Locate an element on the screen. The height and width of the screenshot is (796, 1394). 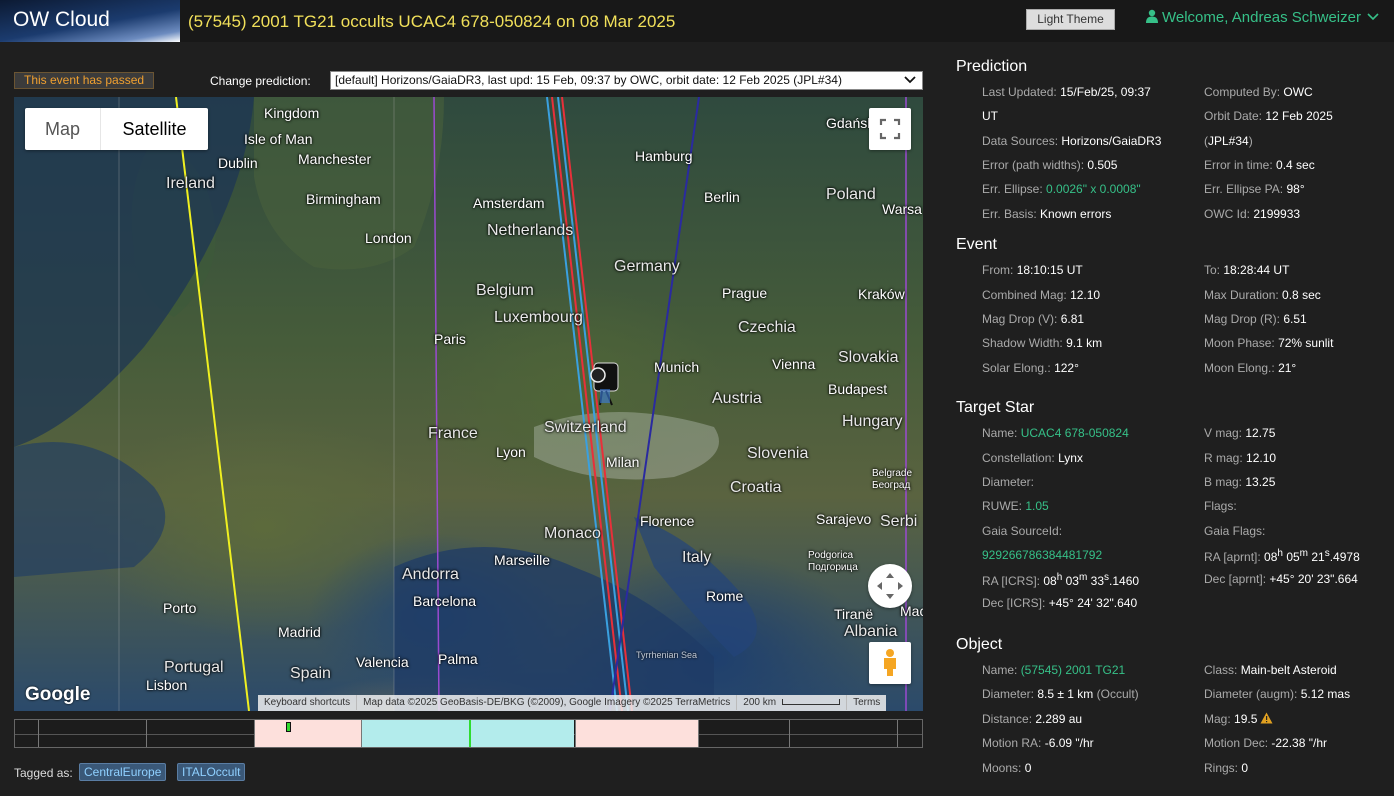
map-label-barcelona: Barcelona is located at coordinates (445, 601).